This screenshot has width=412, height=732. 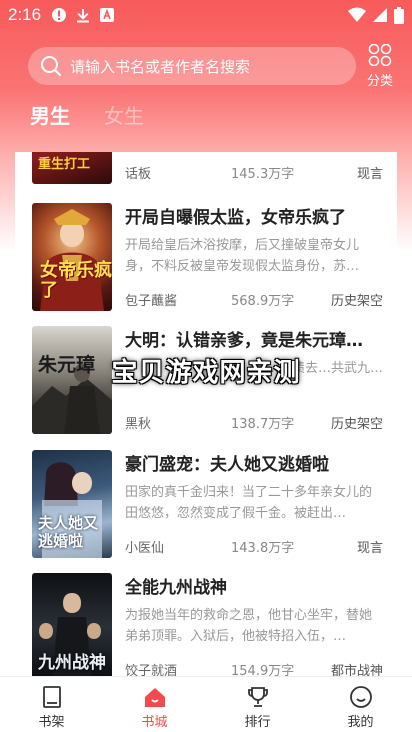 What do you see at coordinates (72, 663) in the screenshot?
I see `cover-title-art: 九州战神` at bounding box center [72, 663].